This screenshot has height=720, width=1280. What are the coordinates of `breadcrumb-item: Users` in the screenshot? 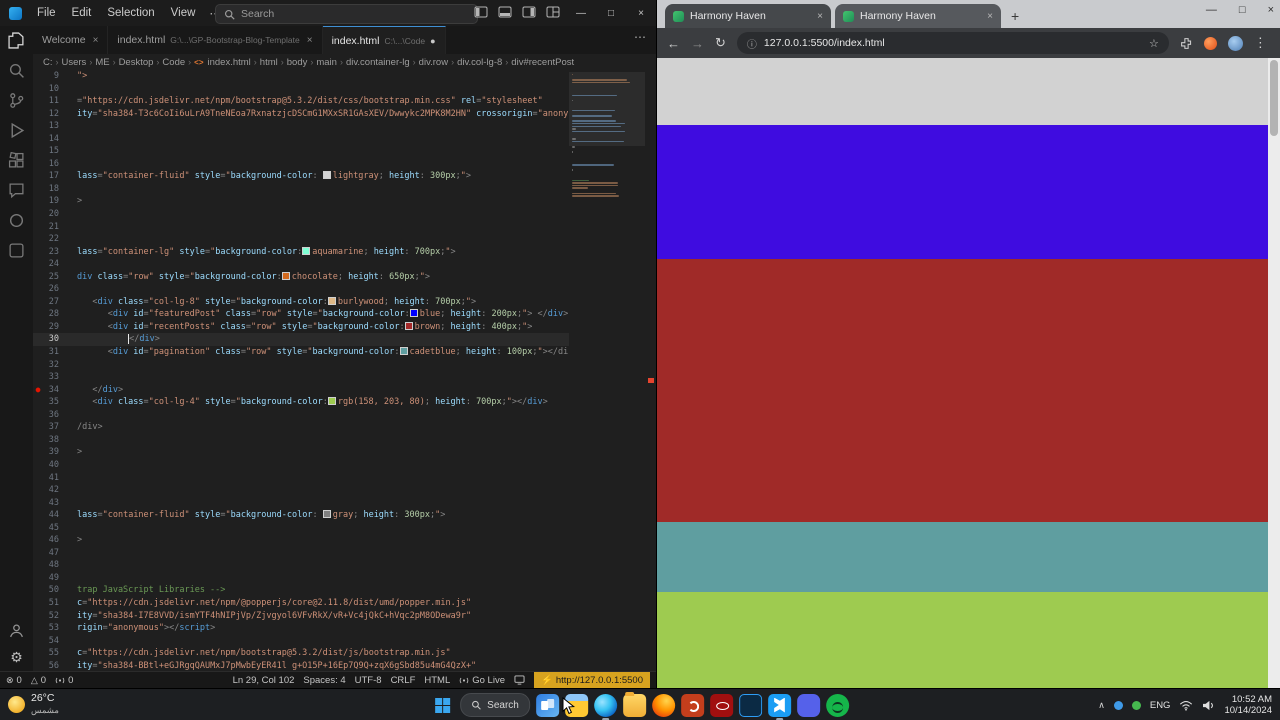 It's located at (74, 62).